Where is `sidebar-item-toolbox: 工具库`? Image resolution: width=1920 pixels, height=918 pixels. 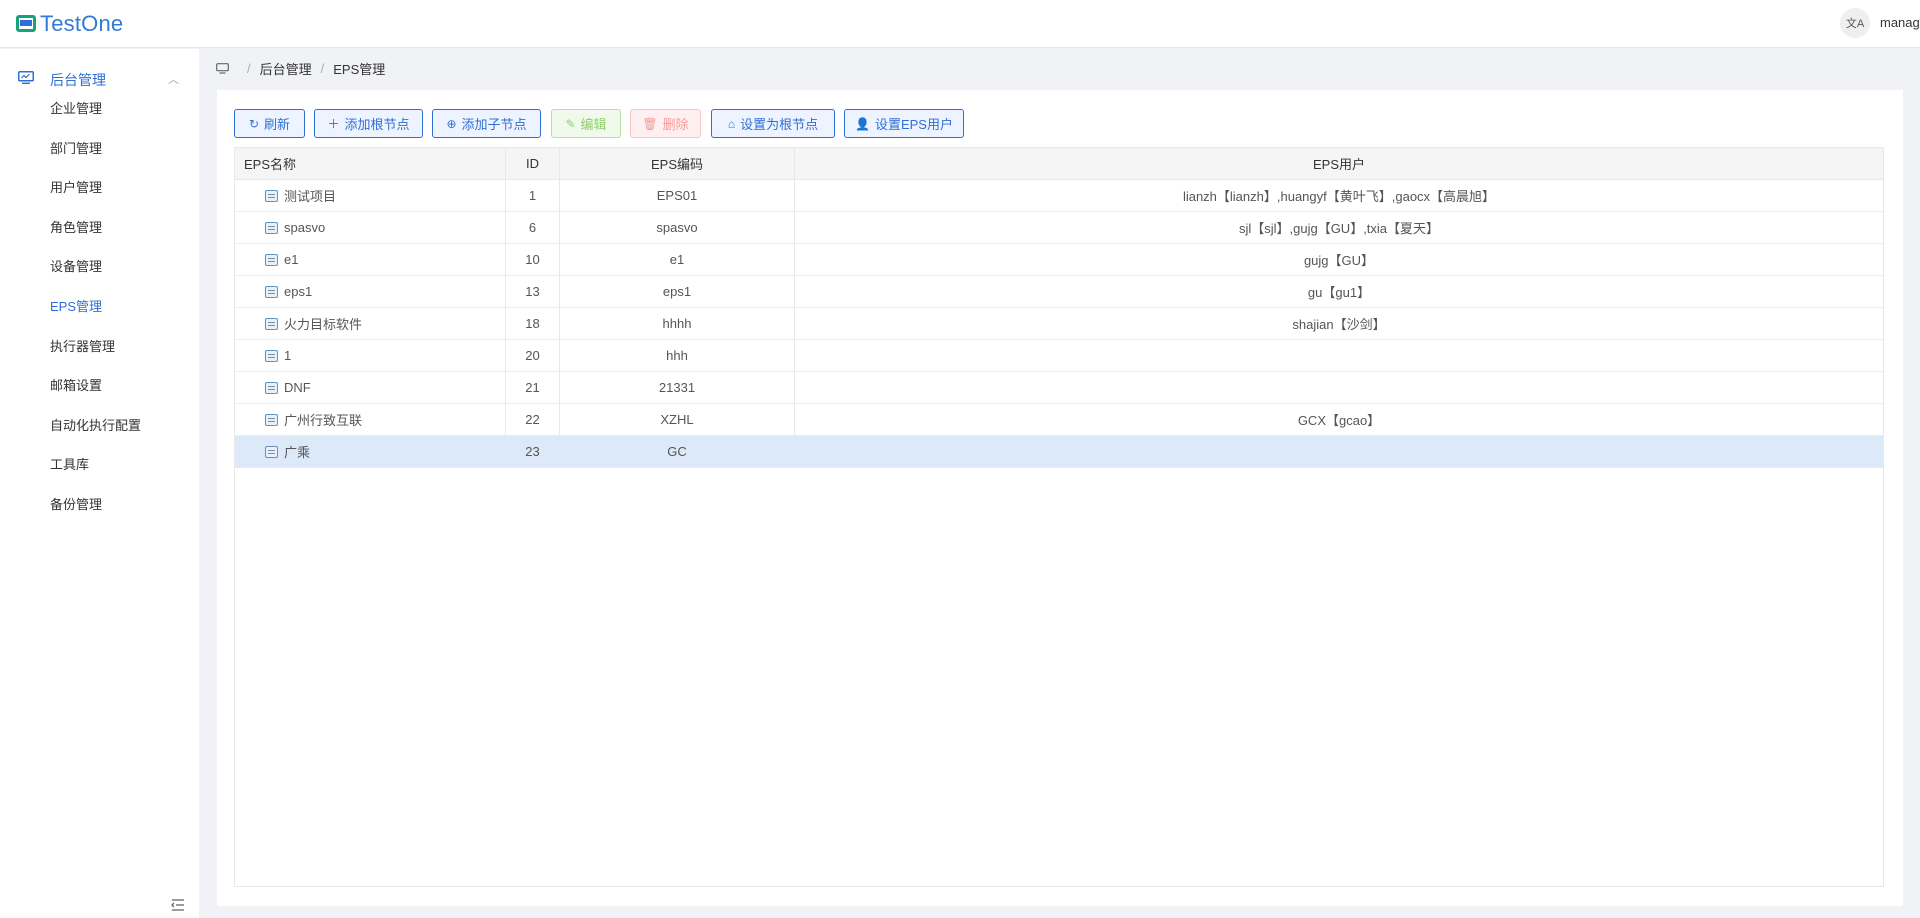
sidebar-item-toolbox: 工具库 is located at coordinates (69, 465).